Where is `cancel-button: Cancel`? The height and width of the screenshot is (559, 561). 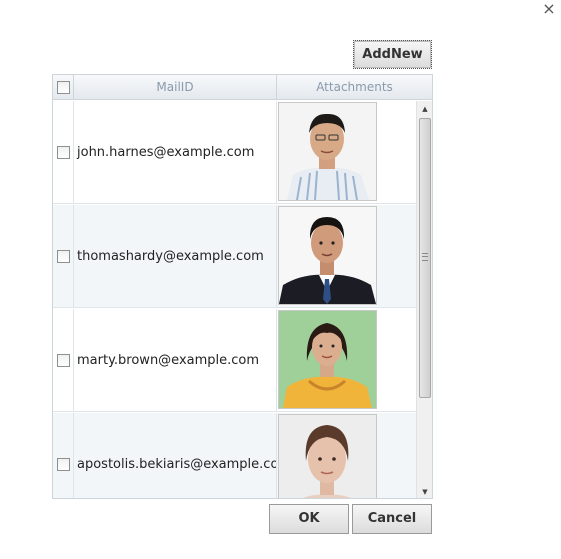
cancel-button: Cancel is located at coordinates (392, 519).